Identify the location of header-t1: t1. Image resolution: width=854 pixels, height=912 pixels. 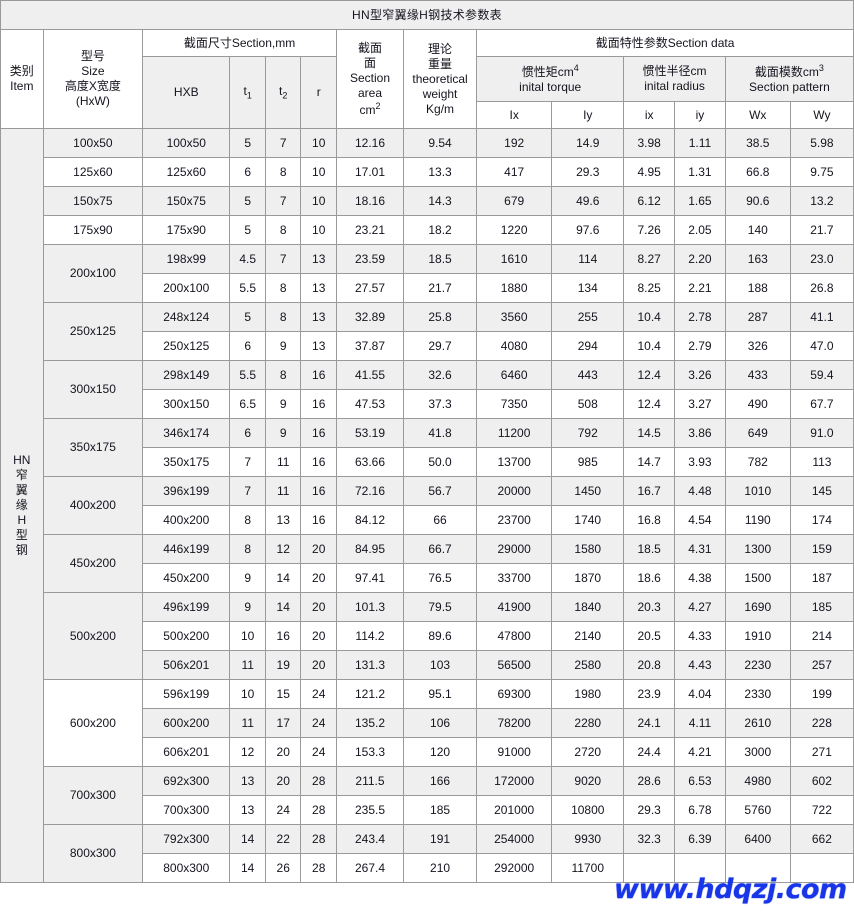
(247, 92).